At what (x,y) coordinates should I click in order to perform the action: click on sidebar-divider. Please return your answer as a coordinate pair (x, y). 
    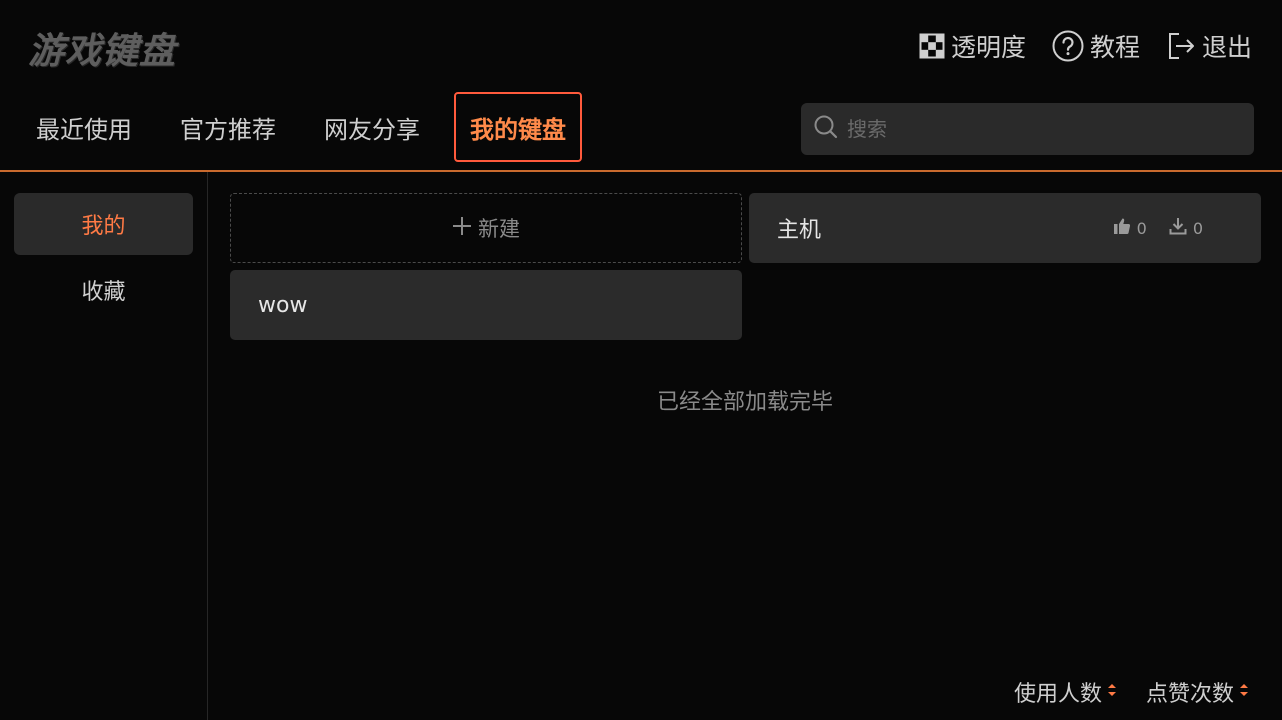
    Looking at the image, I should click on (207, 446).